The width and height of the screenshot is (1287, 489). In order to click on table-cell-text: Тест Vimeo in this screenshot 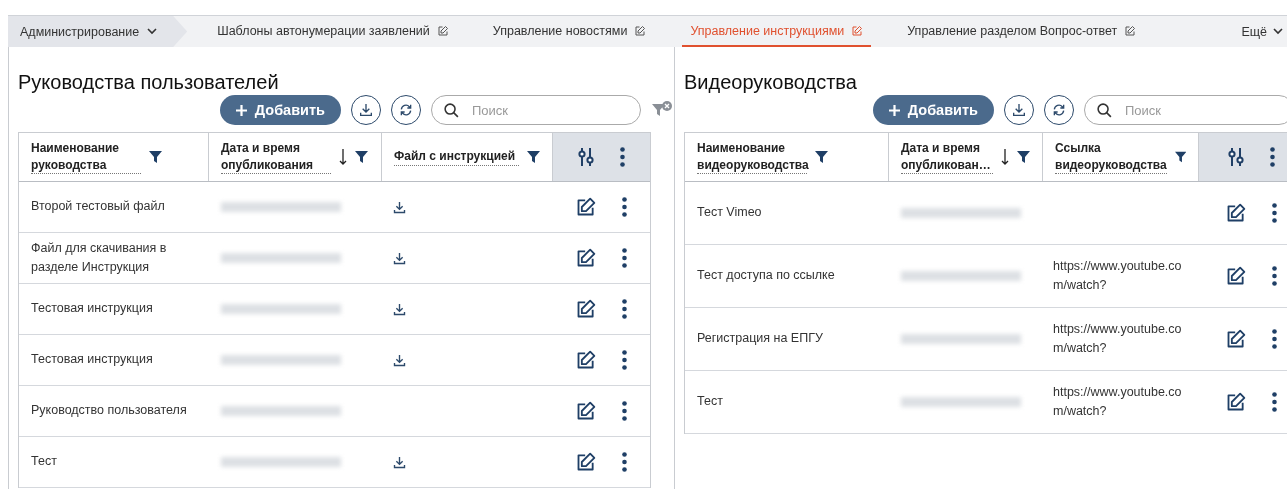, I will do `click(729, 213)`.